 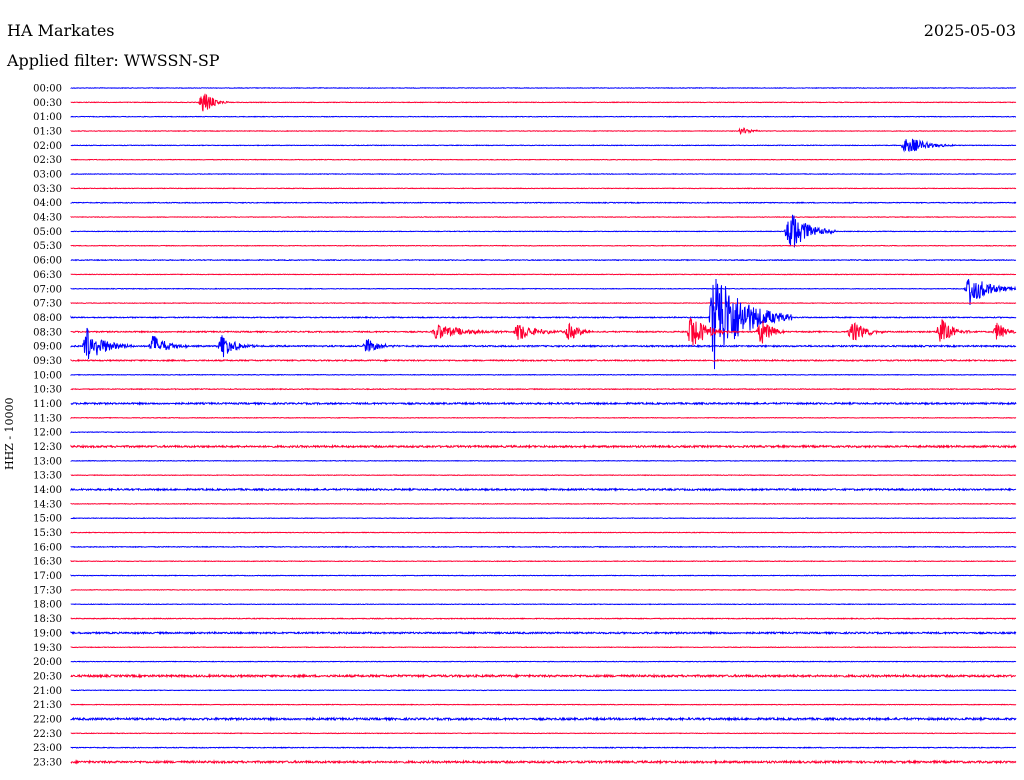 I want to click on time-label: 09:30, so click(x=47, y=361).